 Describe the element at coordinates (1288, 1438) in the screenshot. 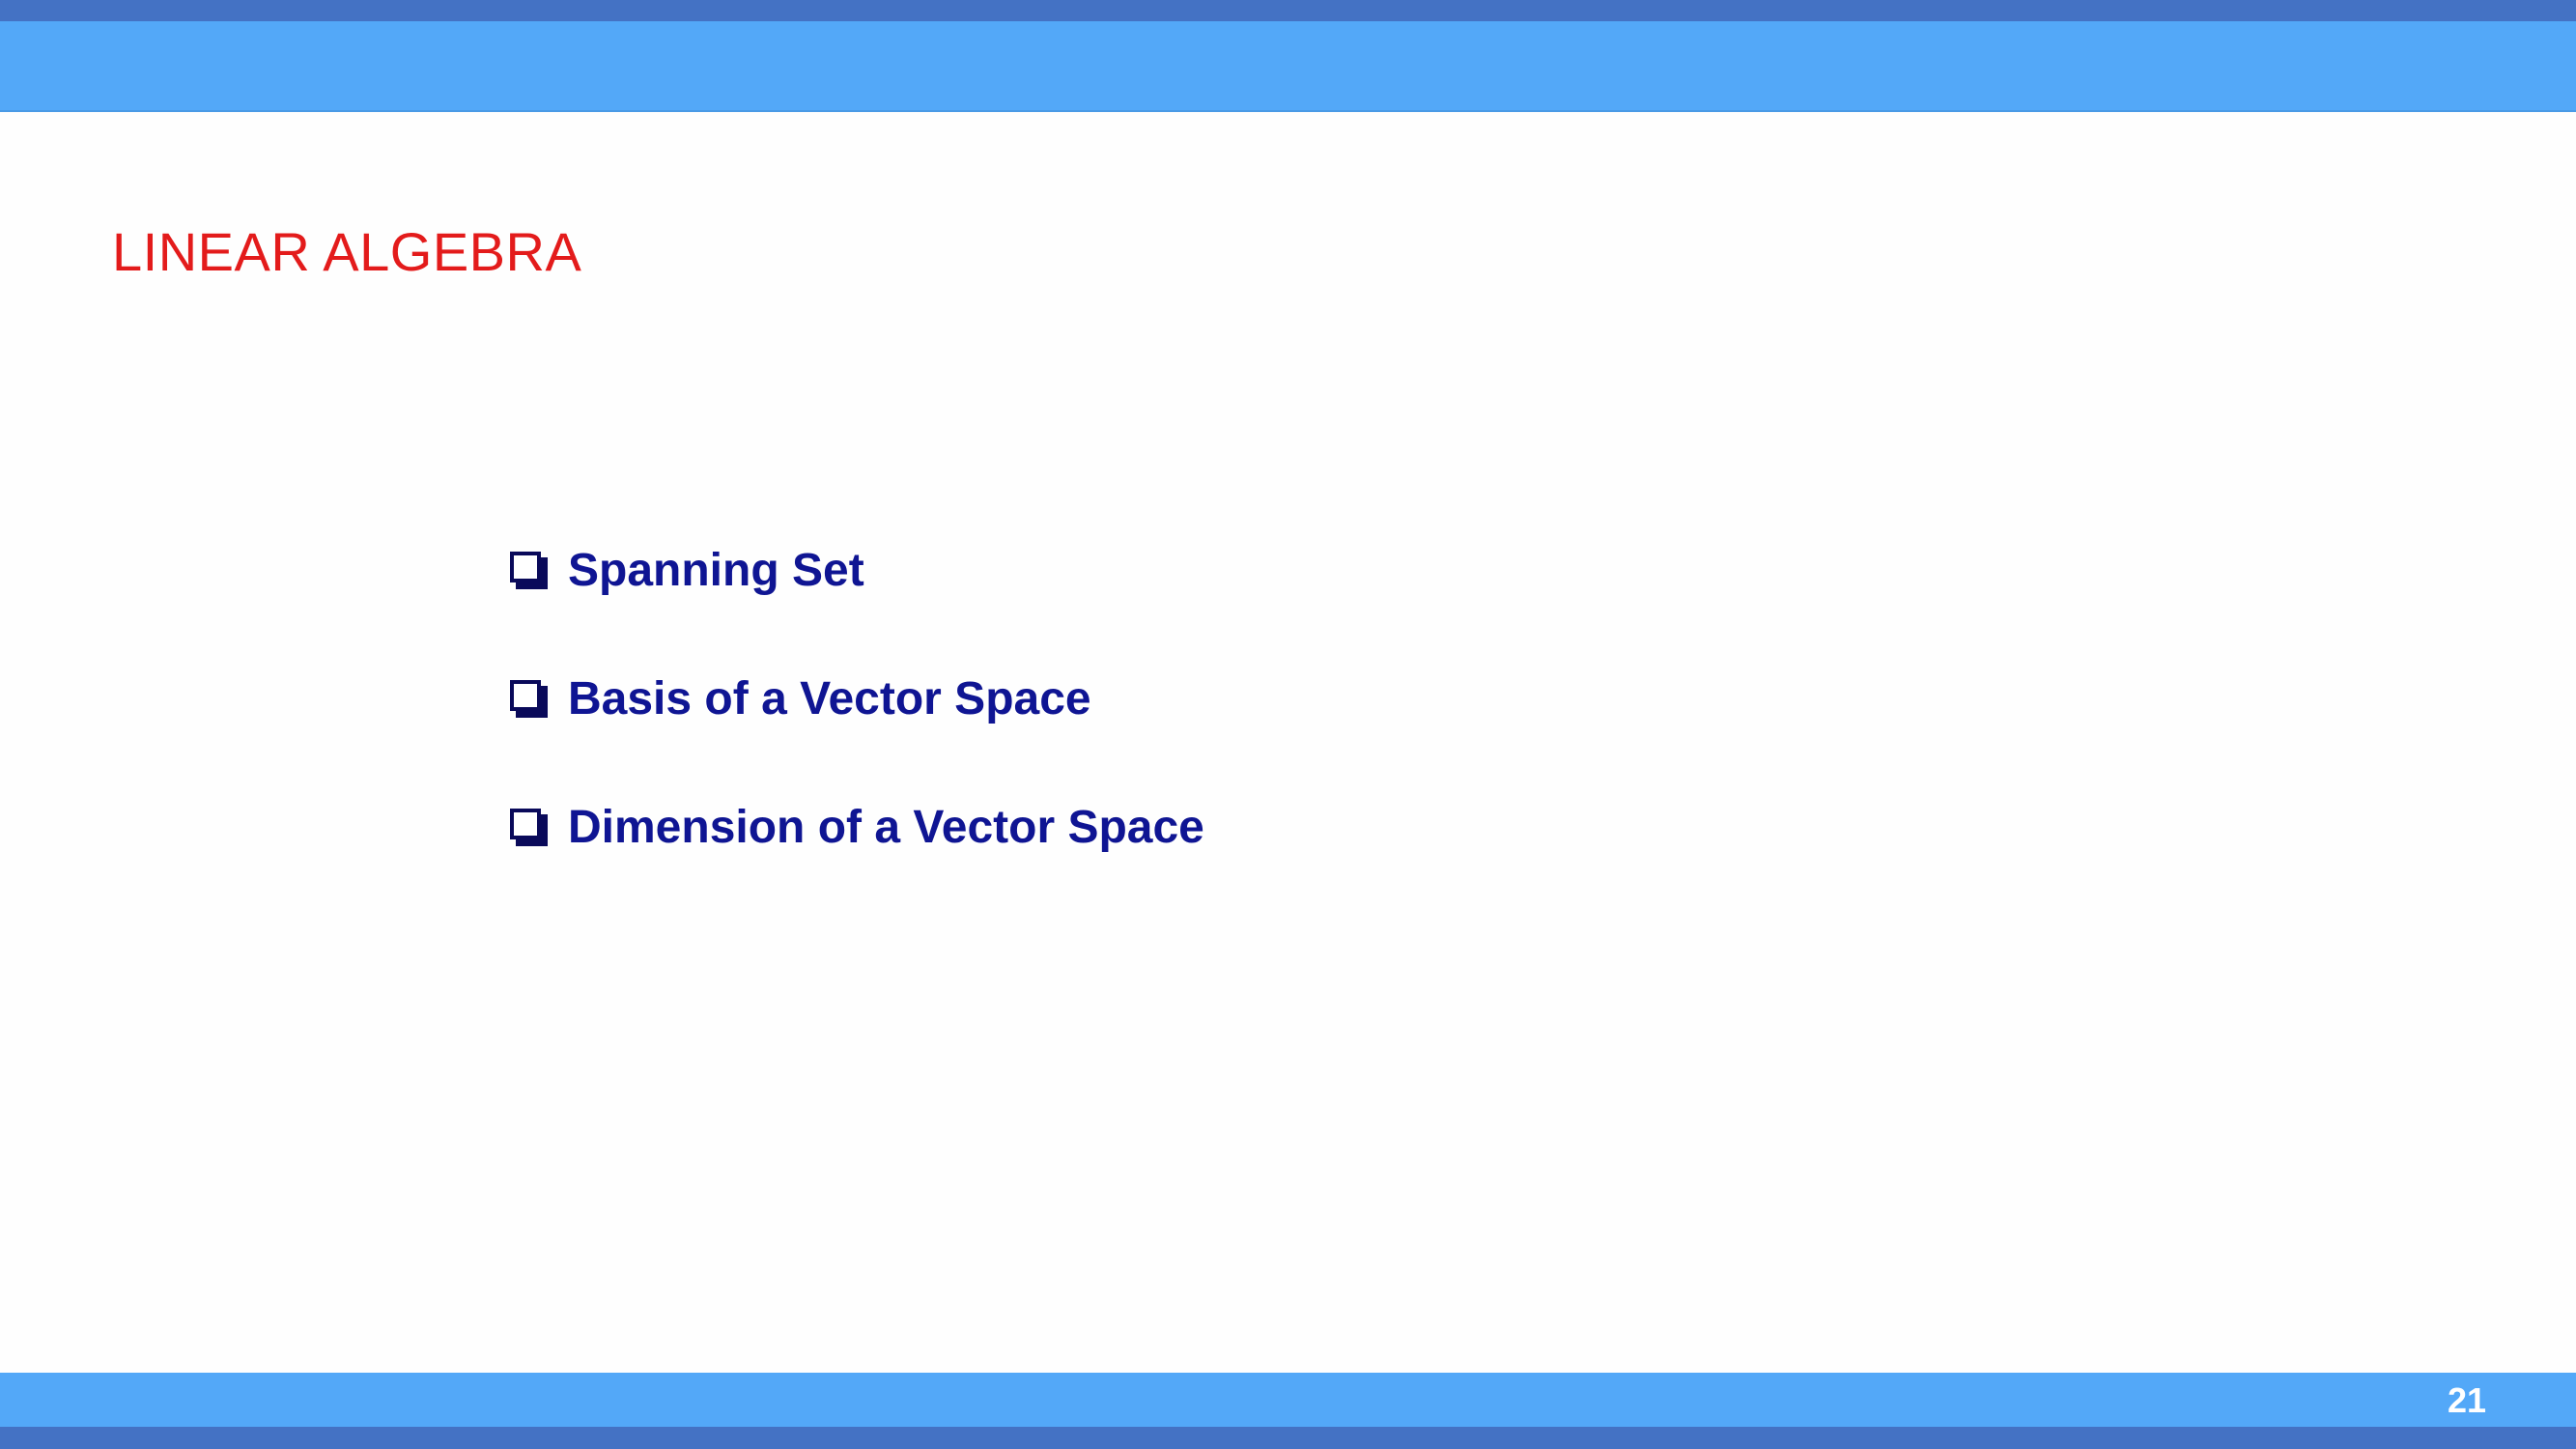

I see `bottom-footer-band-dark` at that location.